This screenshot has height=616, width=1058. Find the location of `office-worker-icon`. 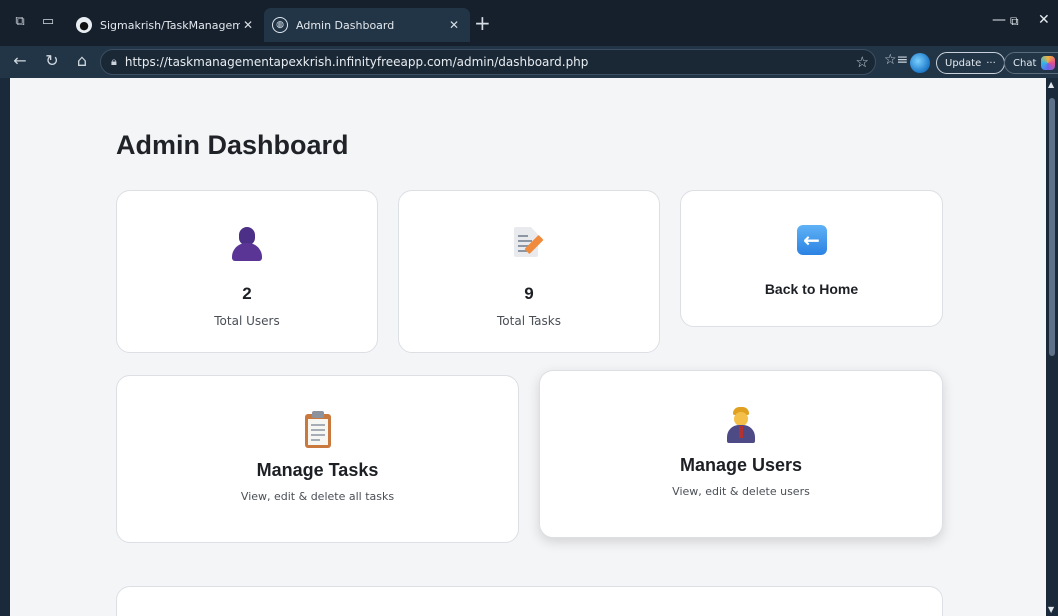

office-worker-icon is located at coordinates (741, 425).